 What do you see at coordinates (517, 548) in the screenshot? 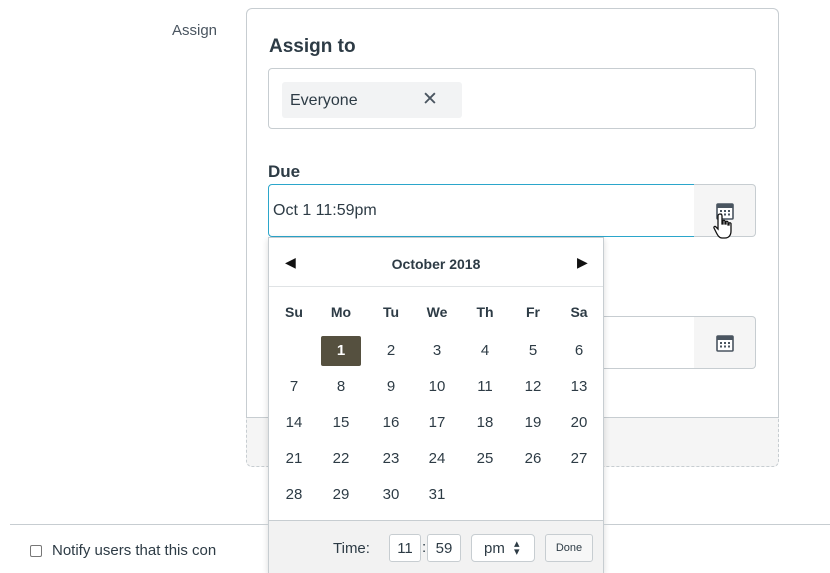
I see `select-arrows-icon: ▴ ▾` at bounding box center [517, 548].